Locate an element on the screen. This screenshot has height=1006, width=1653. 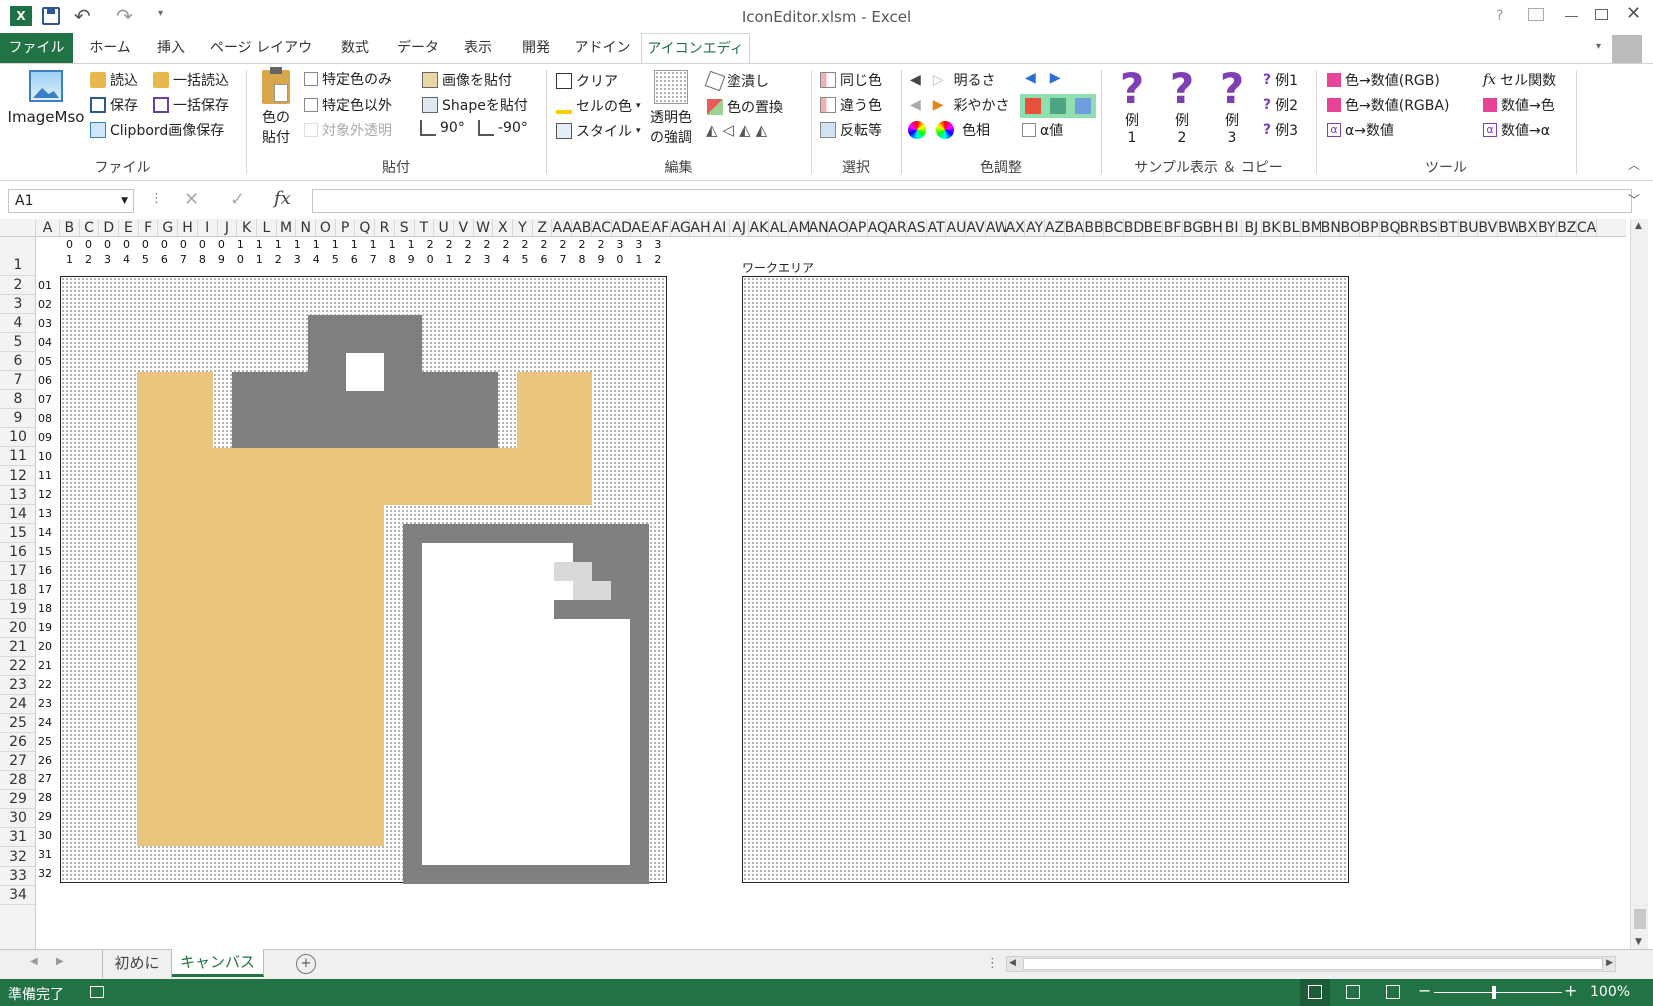
column-header: BY is located at coordinates (1547, 227).